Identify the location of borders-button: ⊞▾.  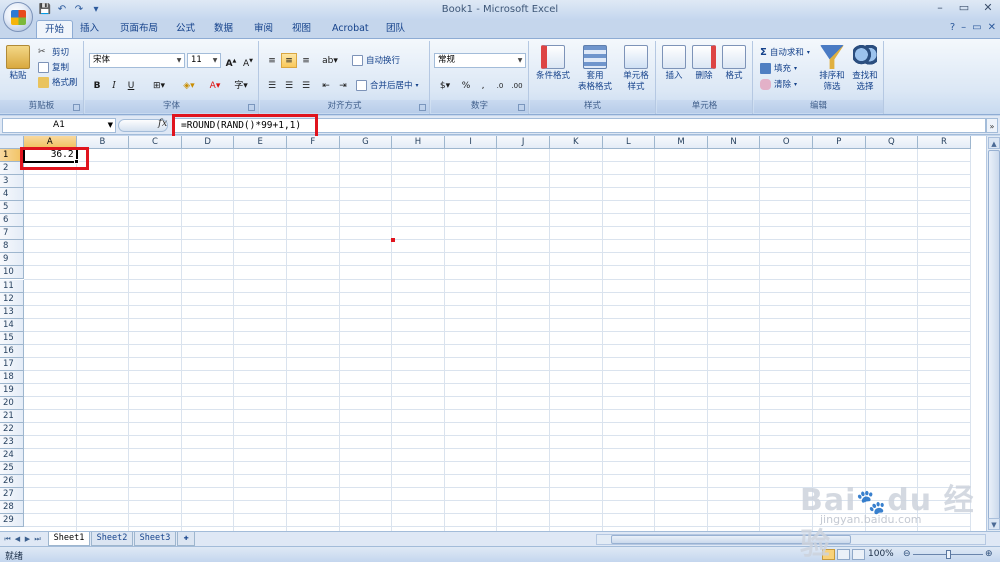
(159, 85).